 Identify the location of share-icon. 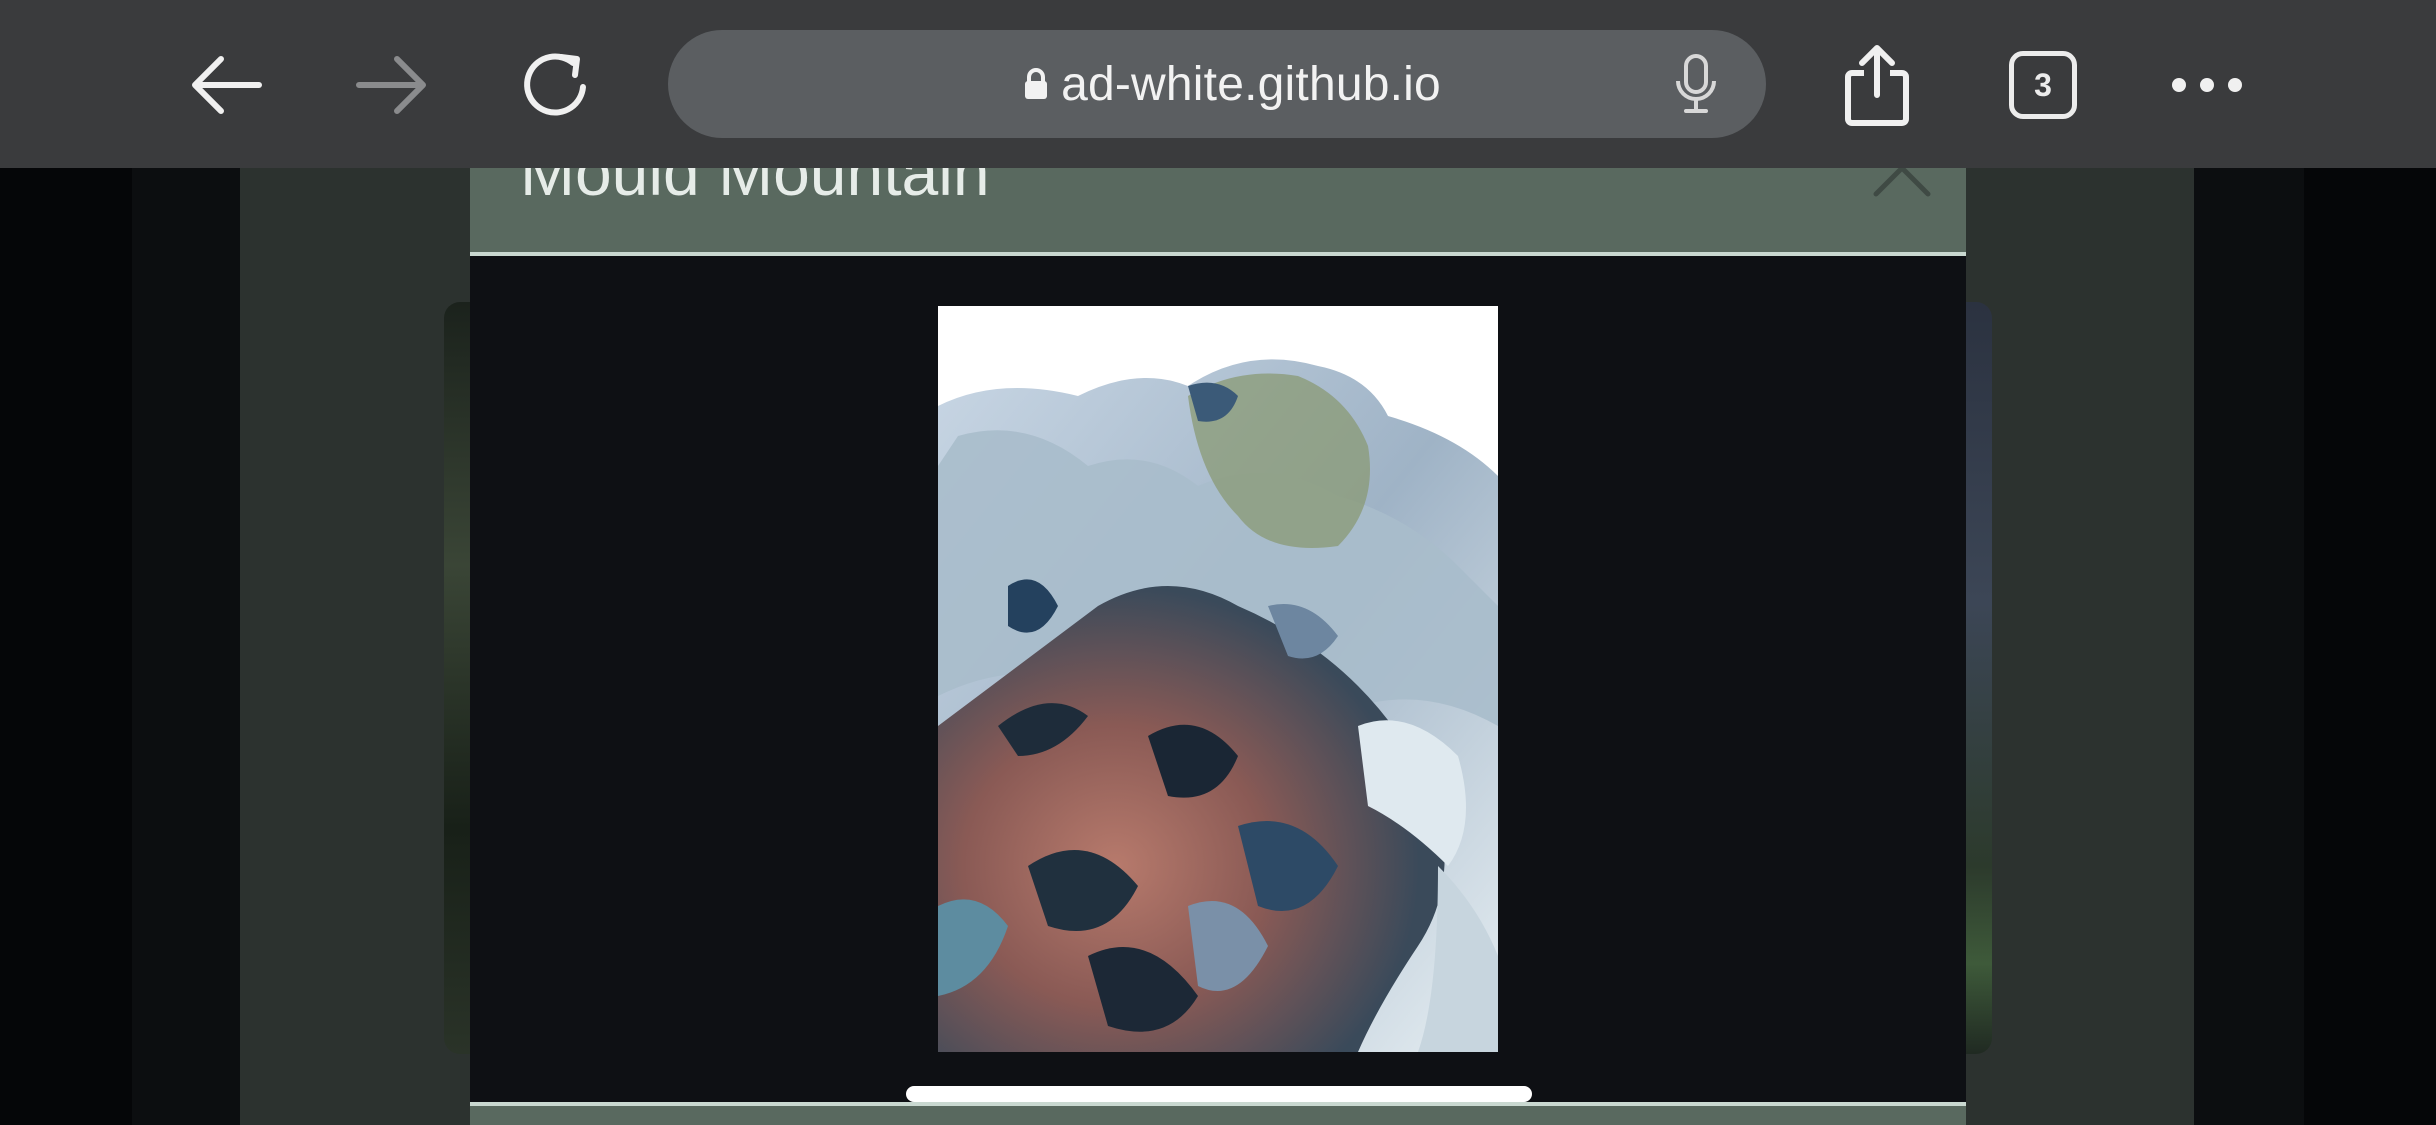
(1877, 85).